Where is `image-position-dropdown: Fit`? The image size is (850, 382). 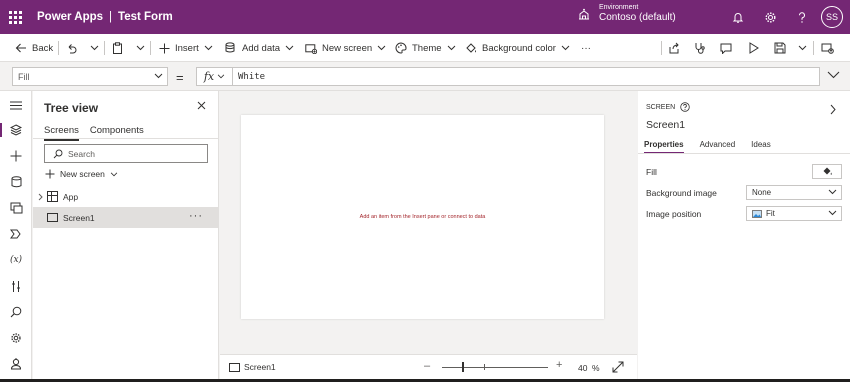 image-position-dropdown: Fit is located at coordinates (794, 213).